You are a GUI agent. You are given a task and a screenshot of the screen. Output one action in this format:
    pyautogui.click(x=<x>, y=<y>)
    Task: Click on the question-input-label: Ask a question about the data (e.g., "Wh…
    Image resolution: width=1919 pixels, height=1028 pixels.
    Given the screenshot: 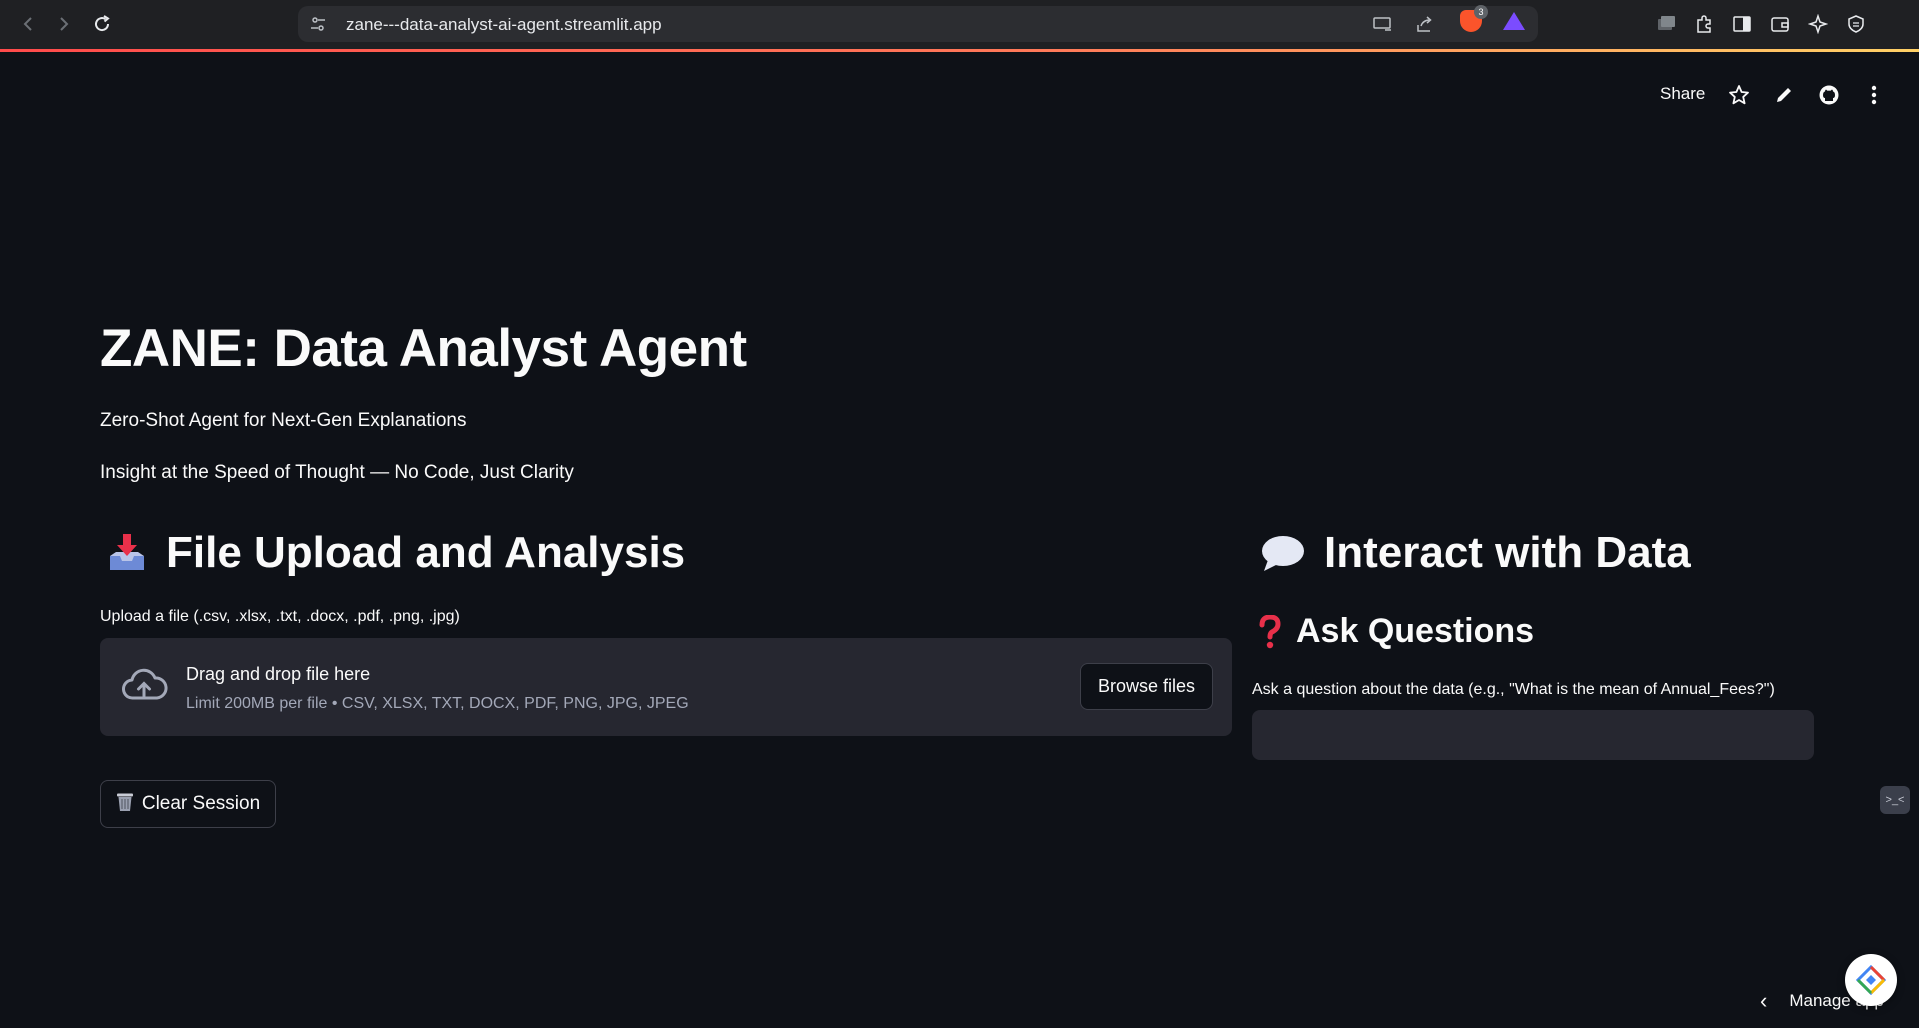 What is the action you would take?
    pyautogui.click(x=1513, y=689)
    